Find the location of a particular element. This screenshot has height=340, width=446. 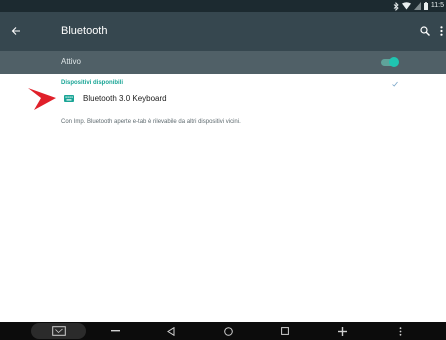

back-icon is located at coordinates (171, 331).